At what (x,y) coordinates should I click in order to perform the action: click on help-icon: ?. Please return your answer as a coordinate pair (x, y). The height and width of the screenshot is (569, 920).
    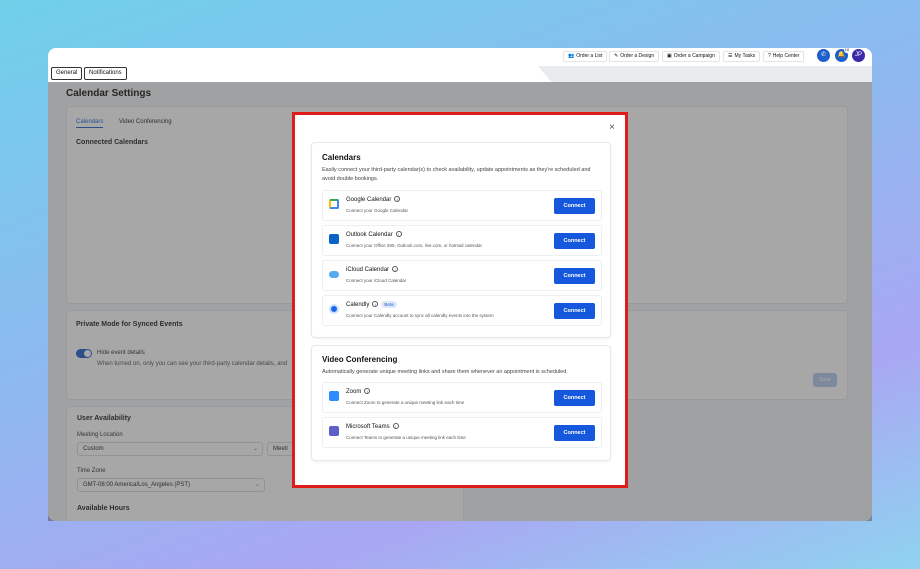
    Looking at the image, I should click on (769, 56).